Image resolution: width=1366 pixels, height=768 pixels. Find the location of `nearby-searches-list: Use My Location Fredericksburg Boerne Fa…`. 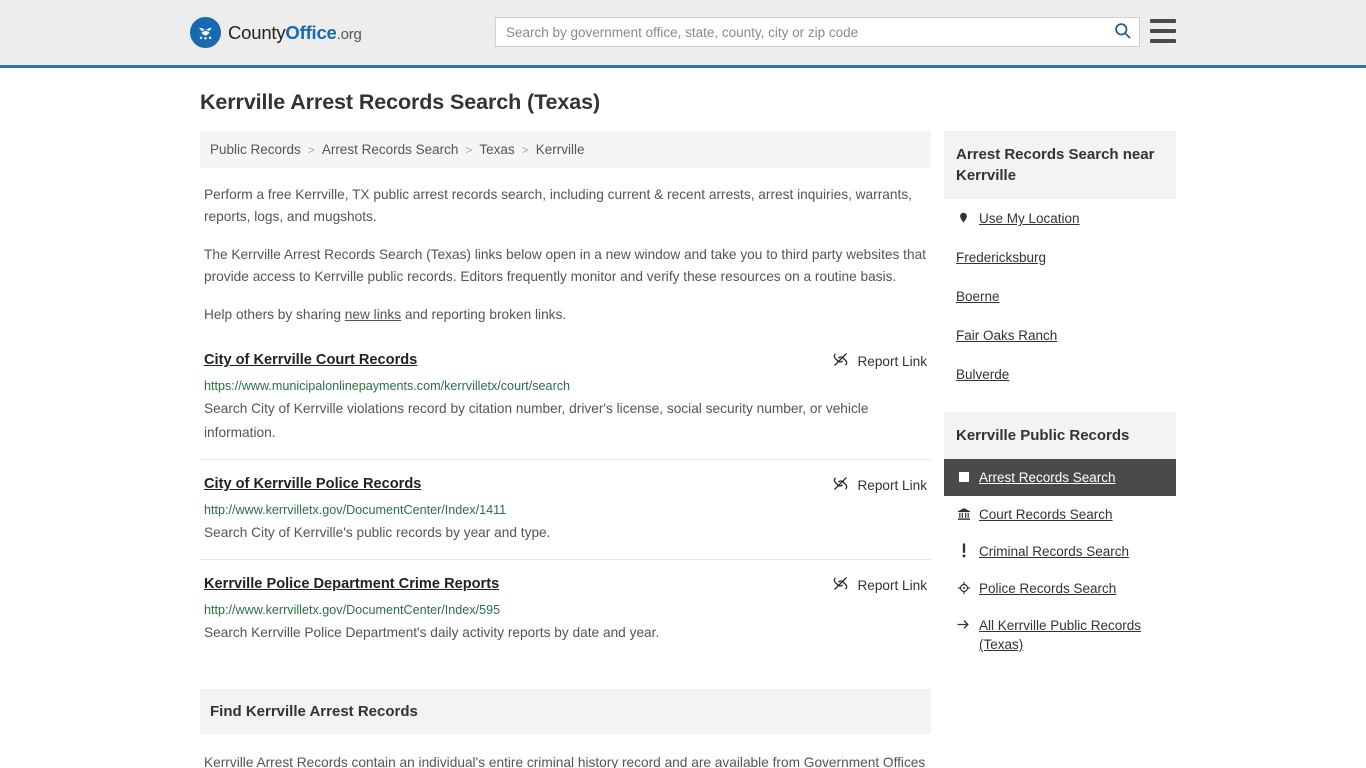

nearby-searches-list: Use My Location Fredericksburg Boerne Fa… is located at coordinates (1060, 296).